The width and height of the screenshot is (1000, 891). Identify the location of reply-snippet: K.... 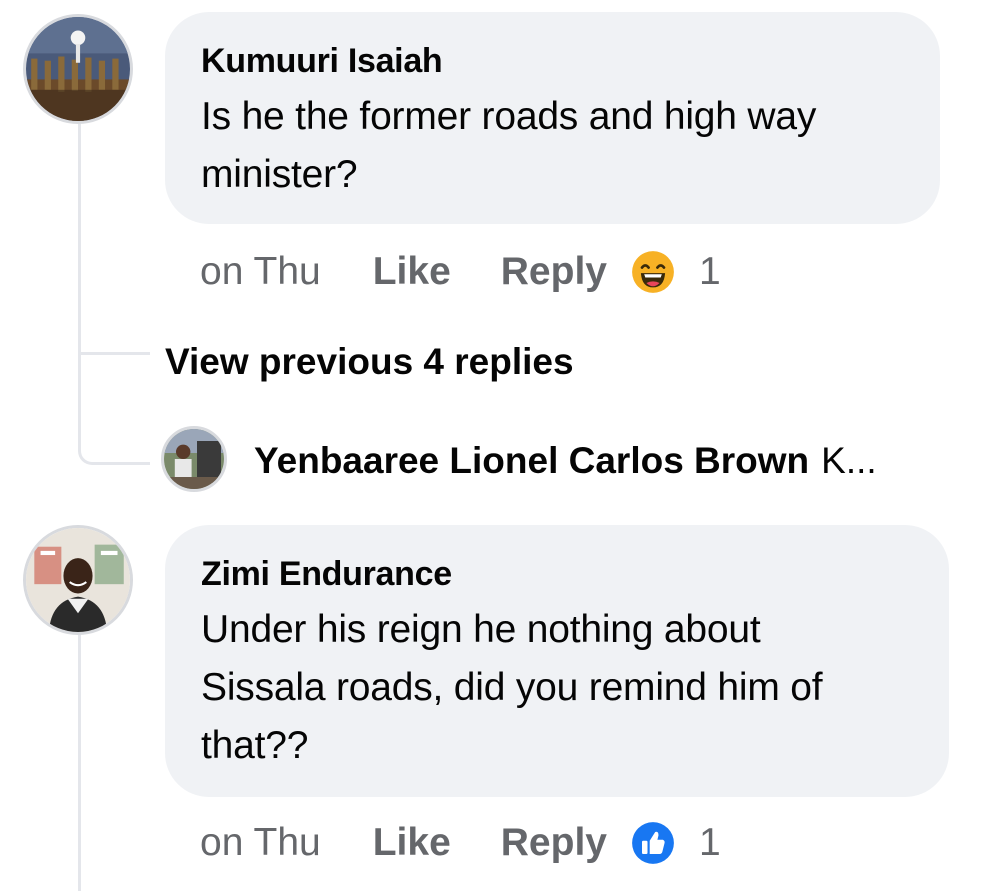
(849, 460).